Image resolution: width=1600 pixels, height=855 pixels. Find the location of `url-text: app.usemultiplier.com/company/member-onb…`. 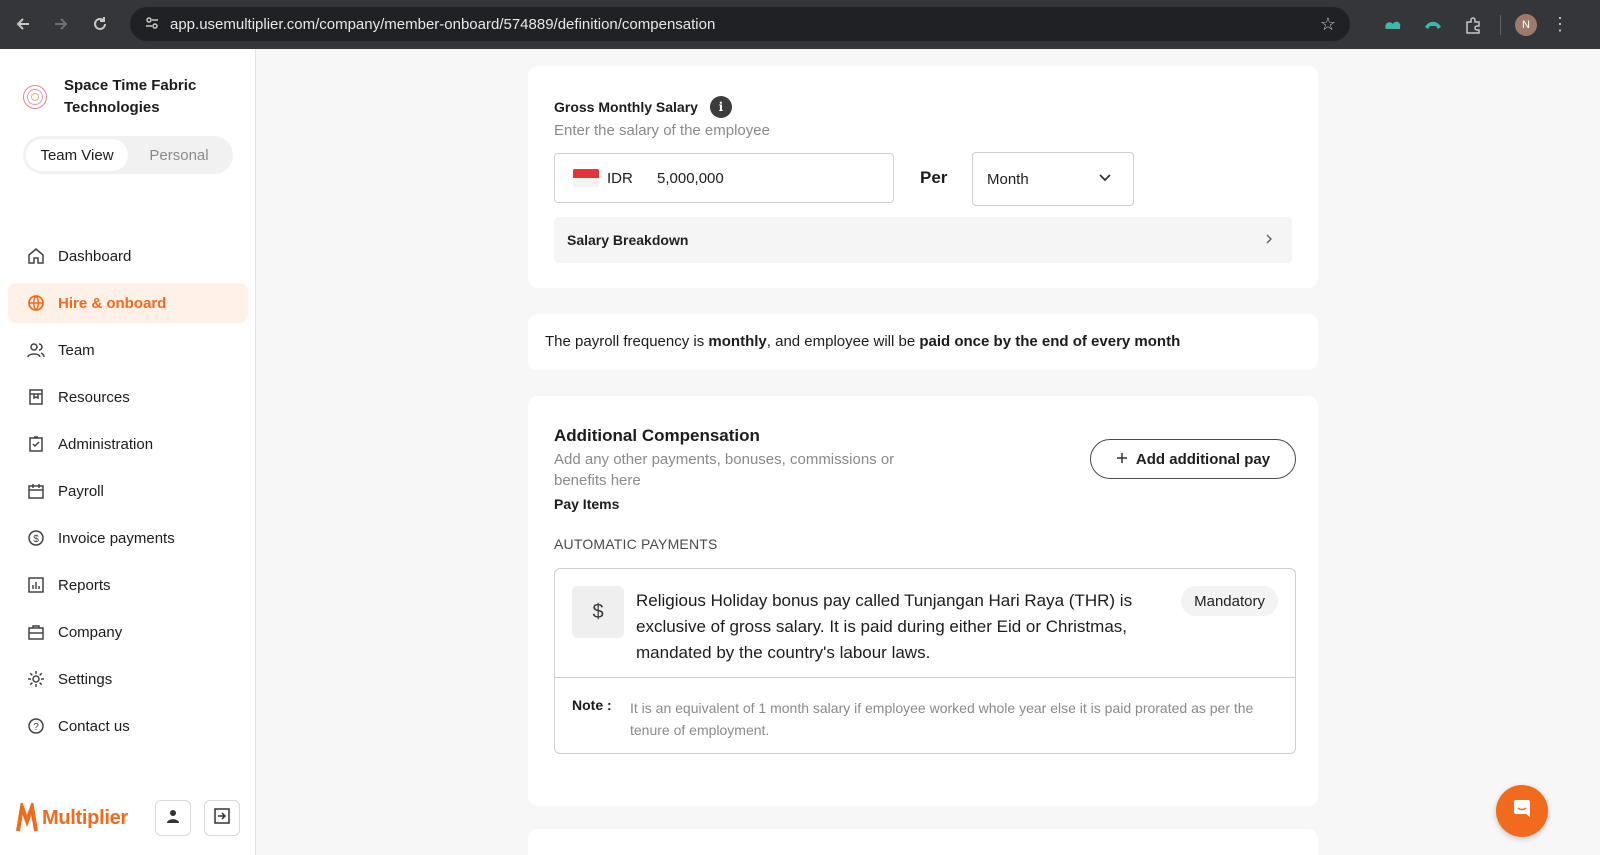

url-text: app.usemultiplier.com/company/member-onb… is located at coordinates (443, 24).